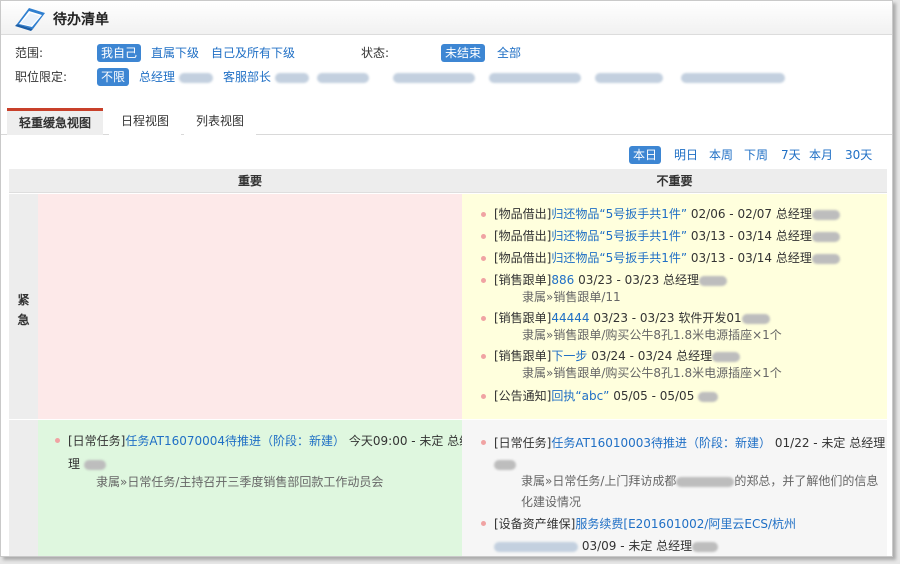 Image resolution: width=900 pixels, height=564 pixels. Describe the element at coordinates (509, 53) in the screenshot. I see `status-option-all: 全部` at that location.